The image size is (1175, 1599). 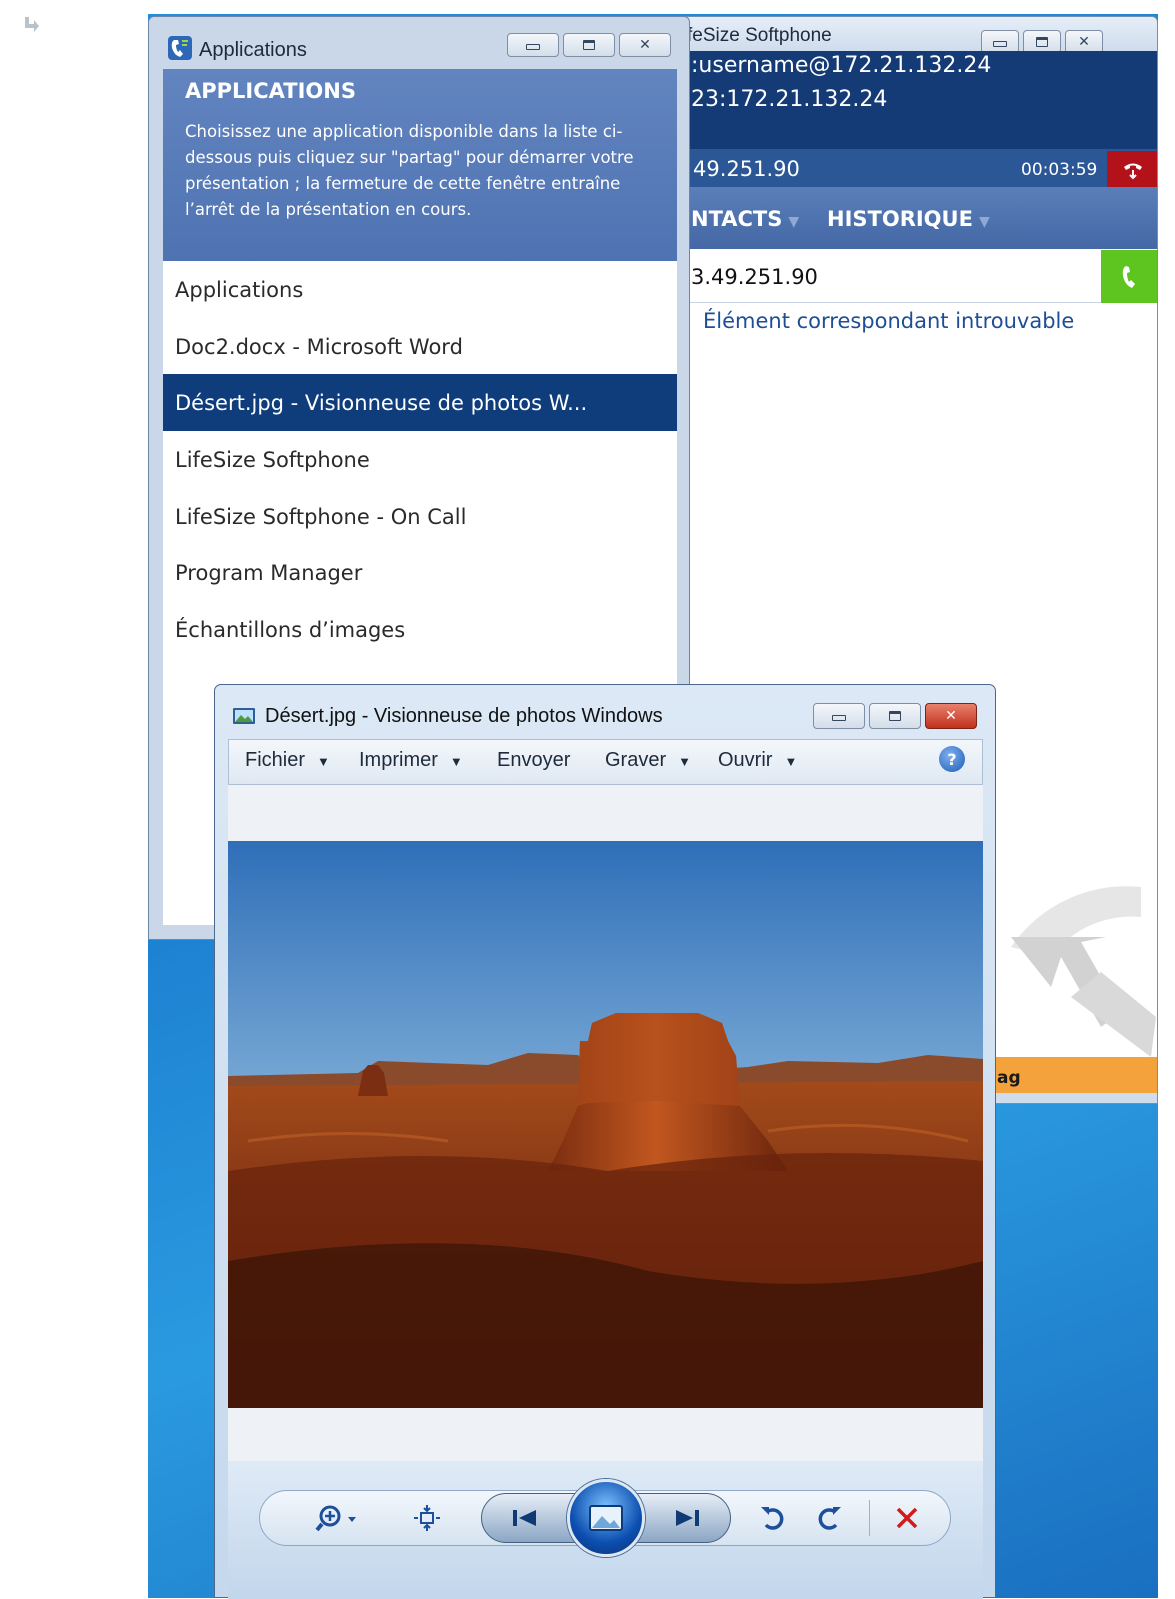 What do you see at coordinates (420, 629) in the screenshot?
I see `list-item: Échantillons d’images` at bounding box center [420, 629].